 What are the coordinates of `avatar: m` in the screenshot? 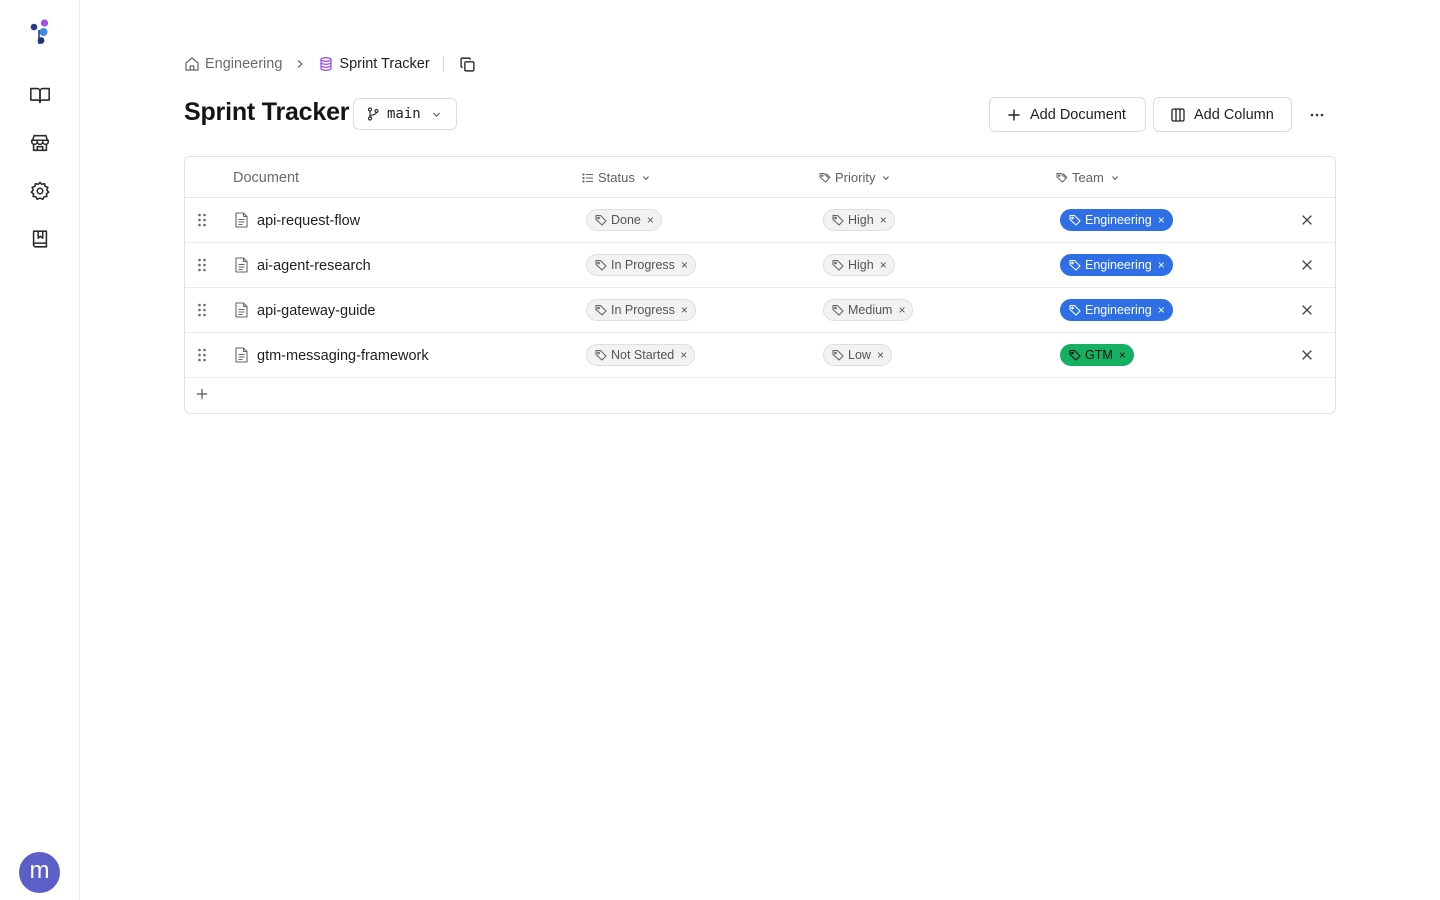 It's located at (39, 872).